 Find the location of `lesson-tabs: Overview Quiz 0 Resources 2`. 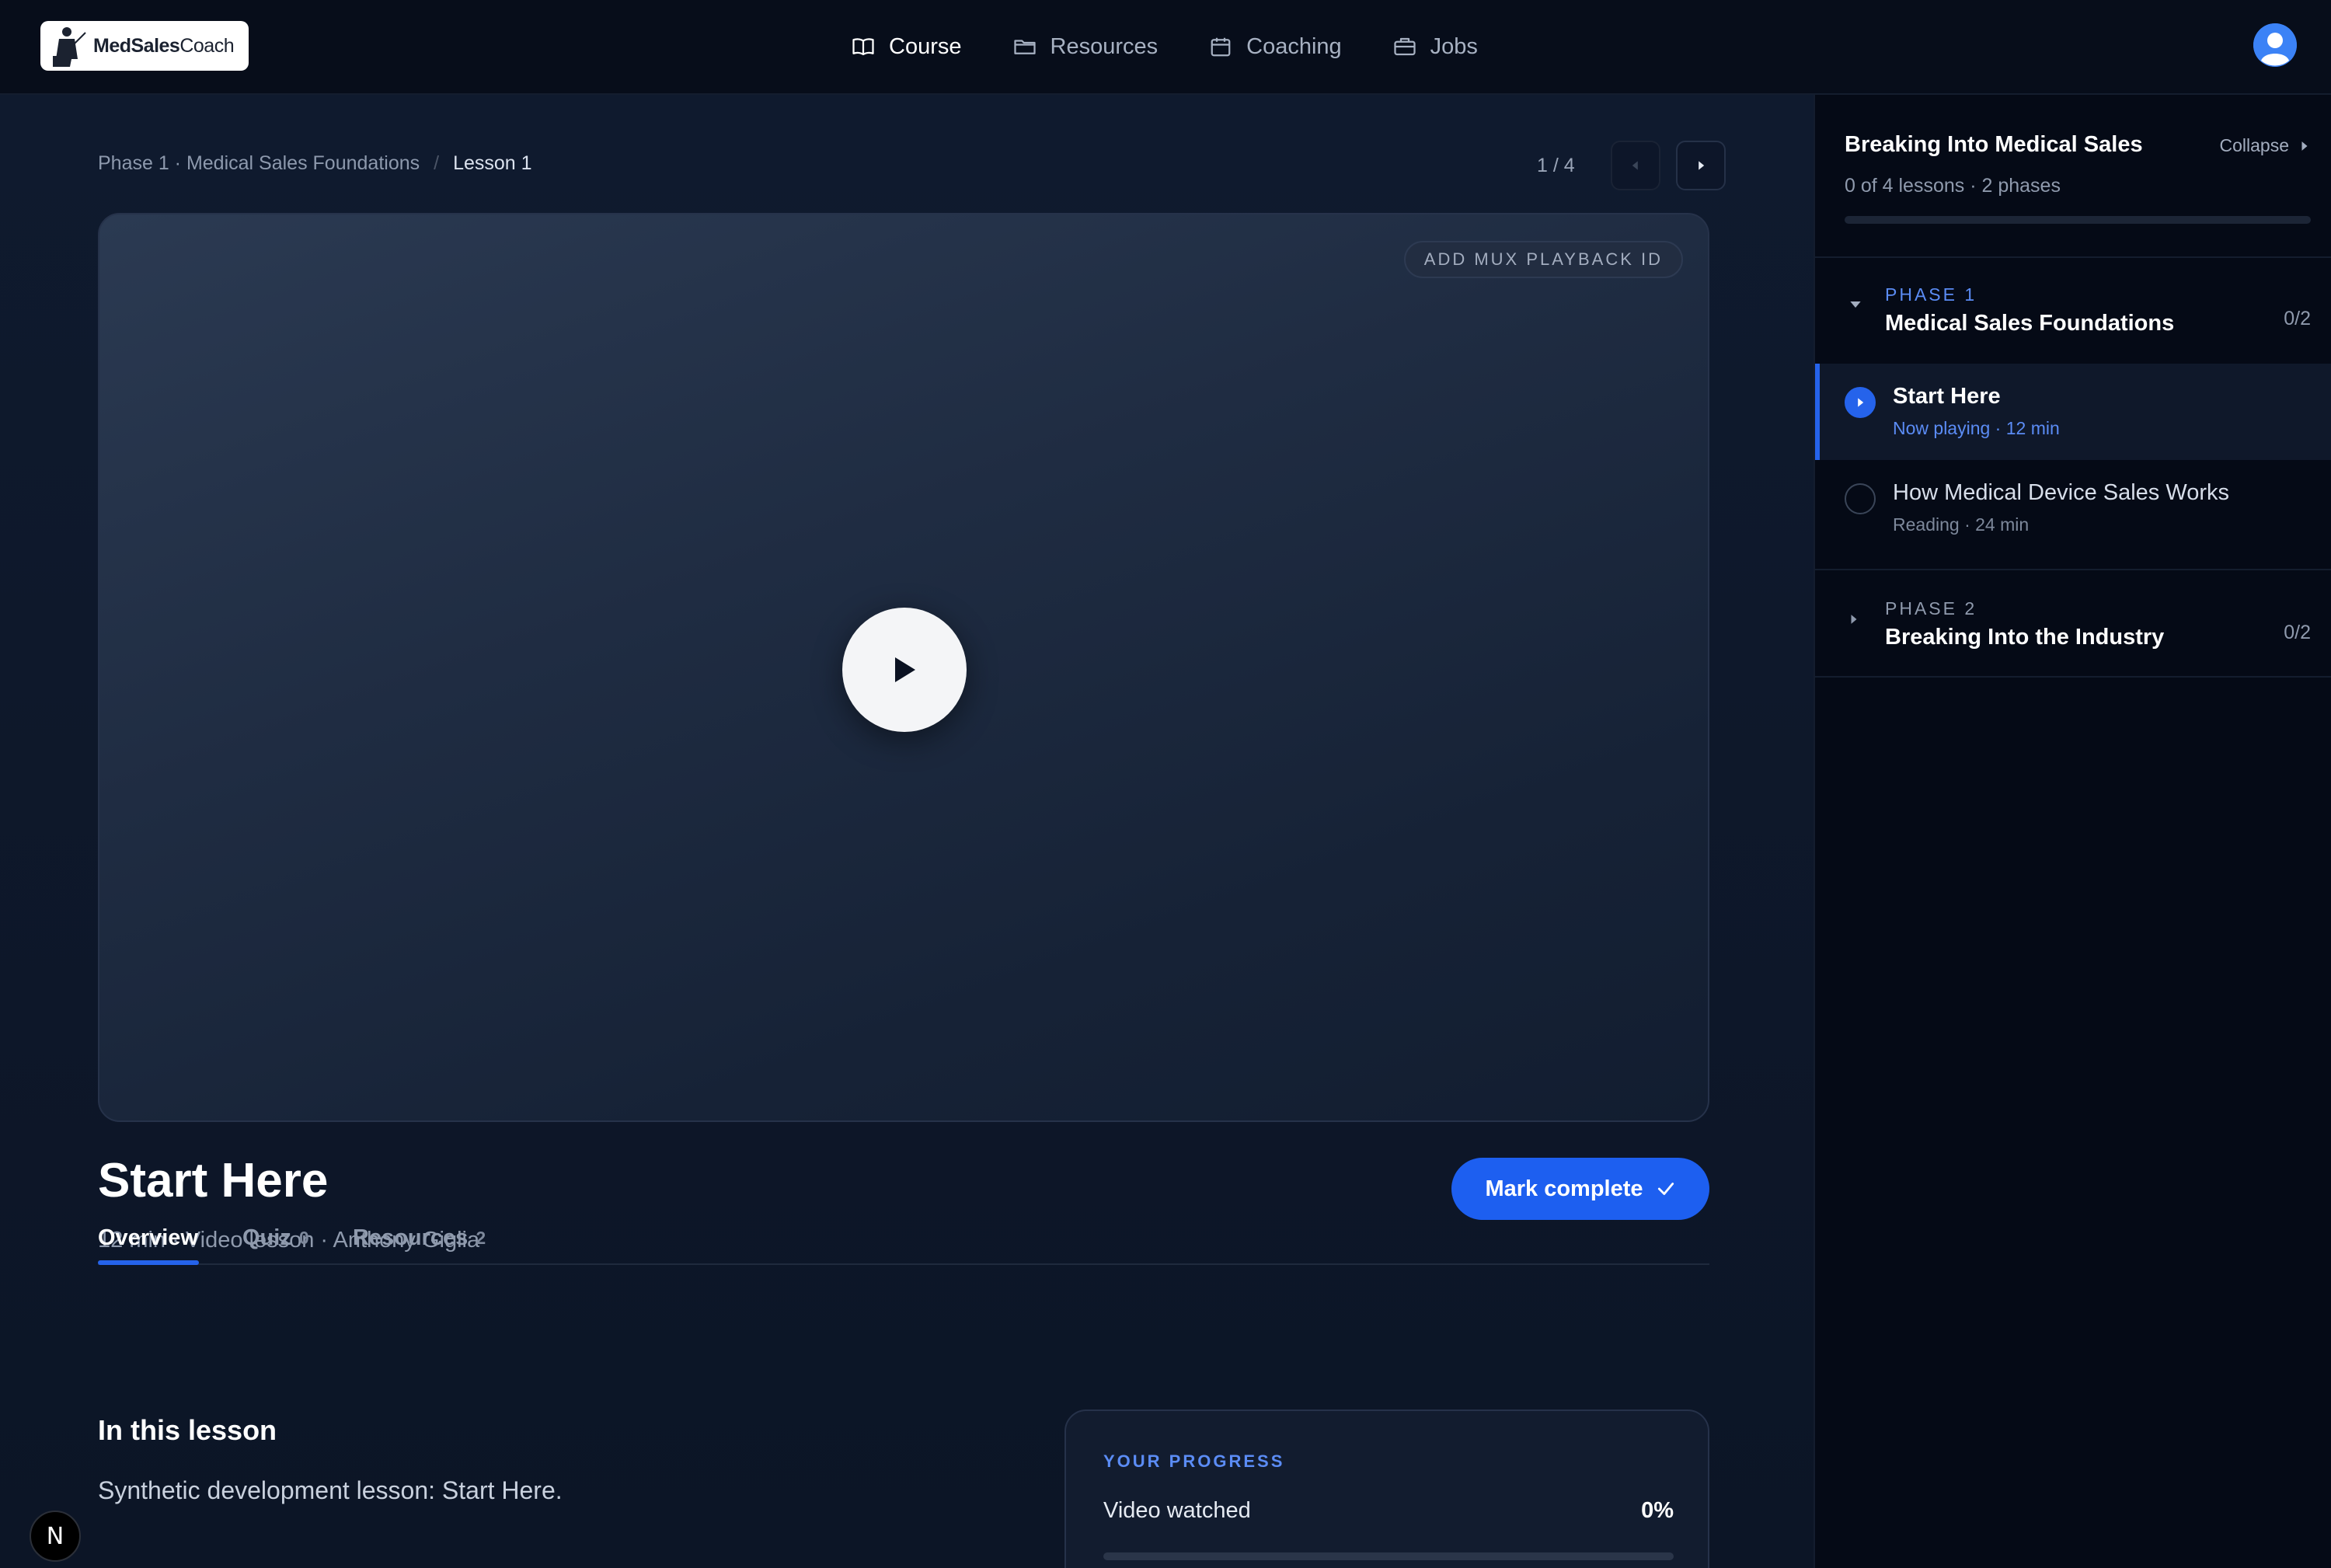

lesson-tabs: Overview Quiz 0 Resources 2 is located at coordinates (904, 1286).